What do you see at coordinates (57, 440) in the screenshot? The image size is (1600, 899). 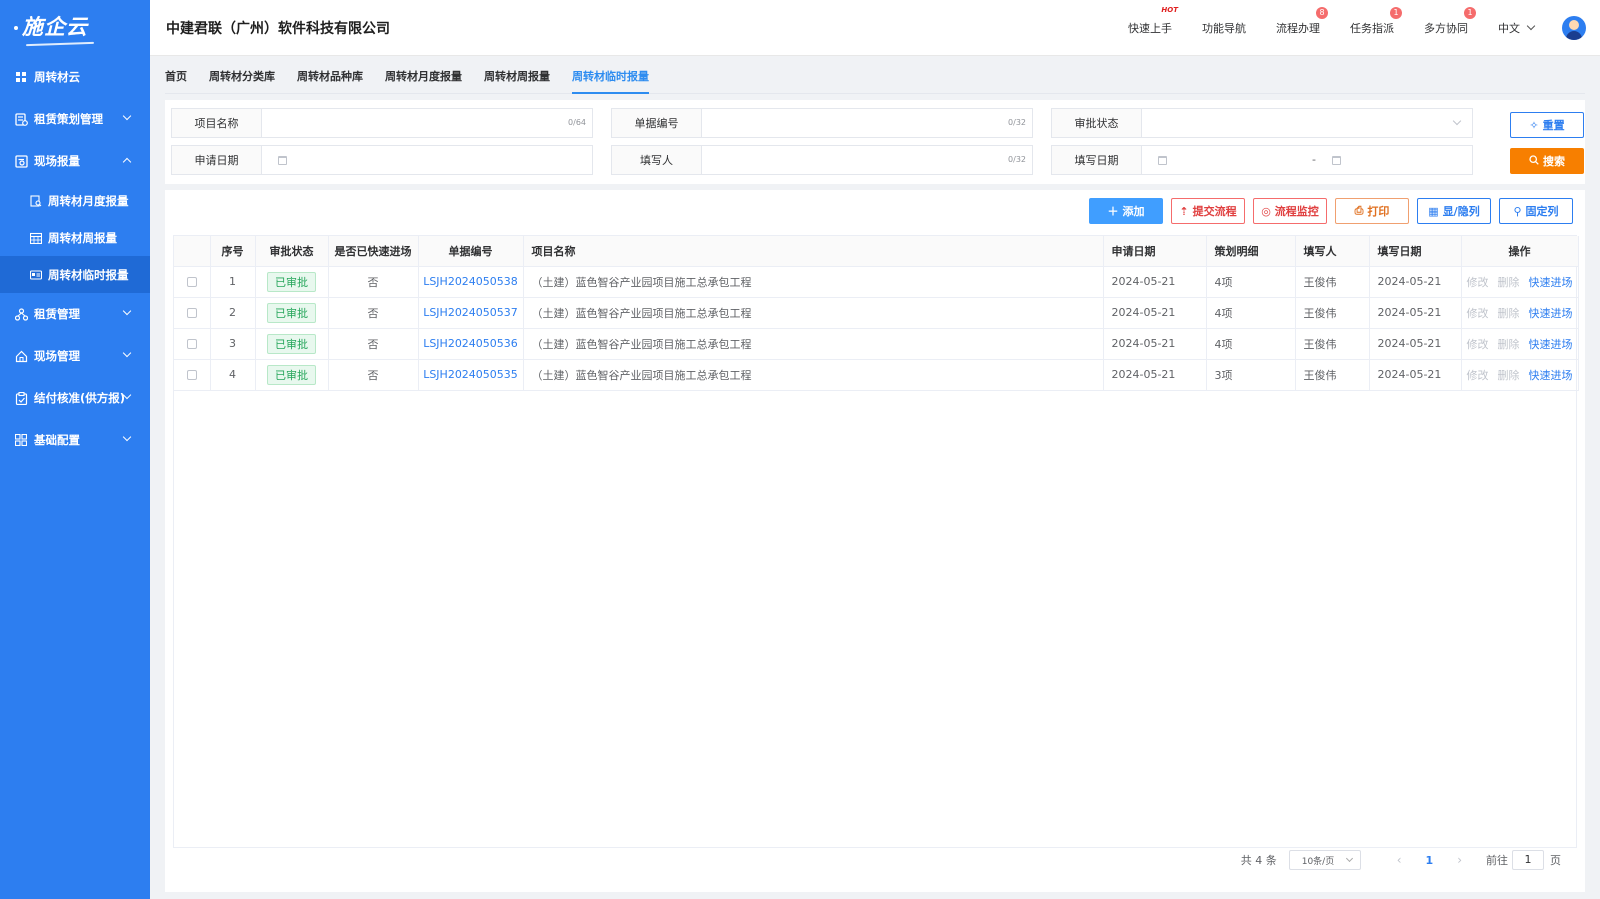 I see `sidebar-item-label: 基础配置` at bounding box center [57, 440].